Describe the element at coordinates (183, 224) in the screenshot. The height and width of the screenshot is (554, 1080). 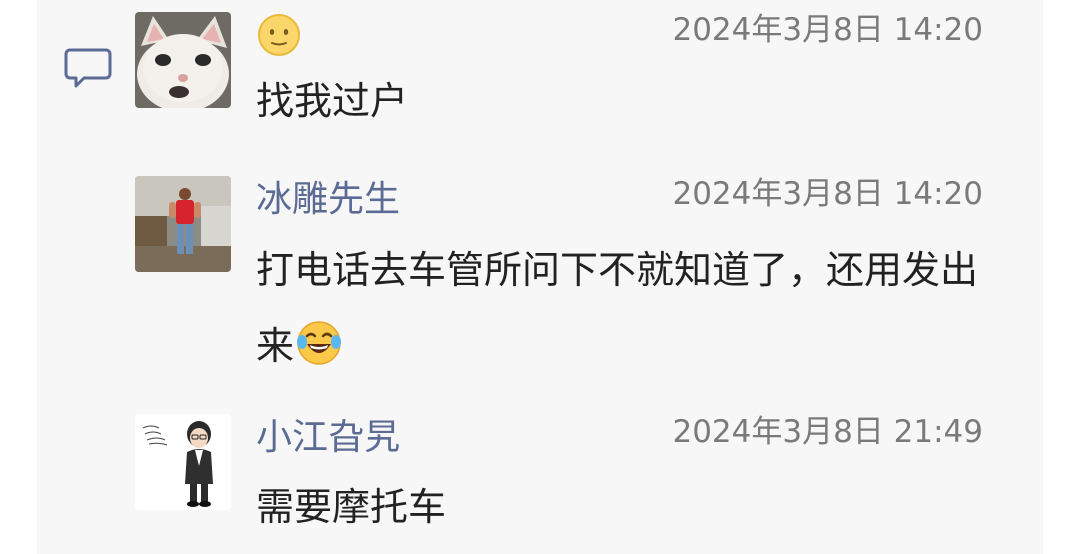
I see `man-red-shirt-avatar` at that location.